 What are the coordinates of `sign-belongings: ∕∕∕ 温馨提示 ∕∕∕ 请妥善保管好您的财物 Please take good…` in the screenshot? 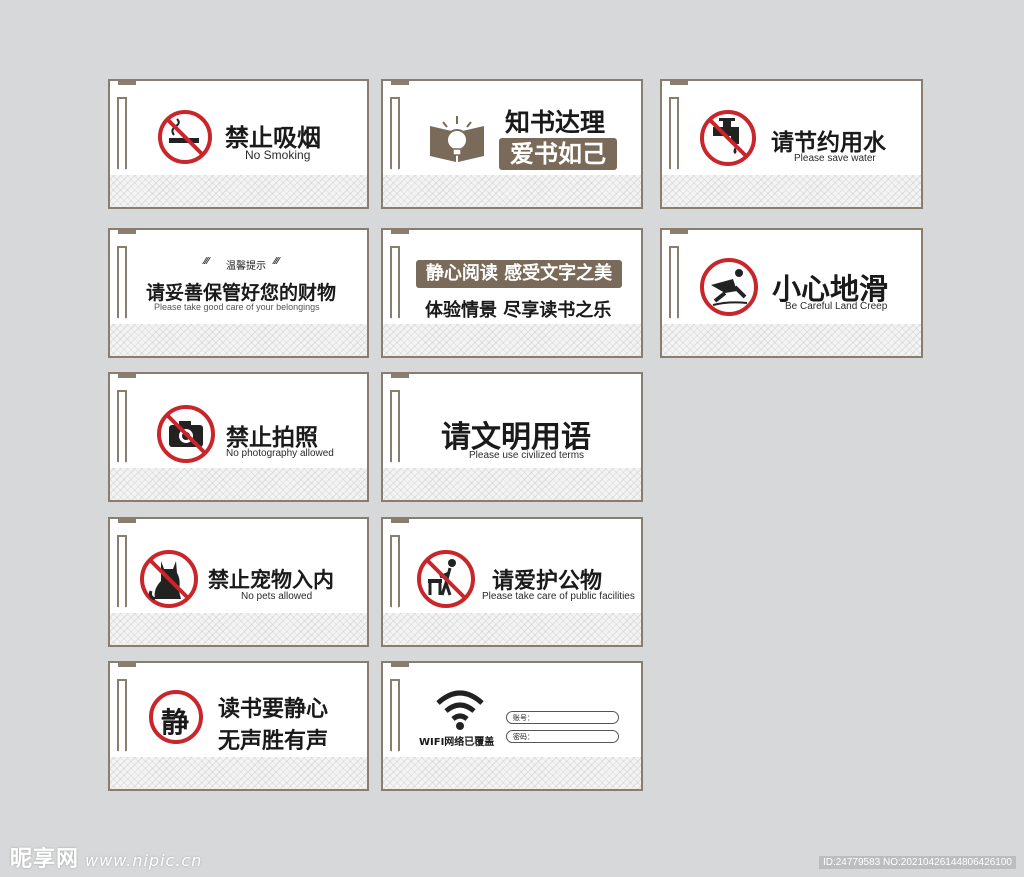 It's located at (238, 293).